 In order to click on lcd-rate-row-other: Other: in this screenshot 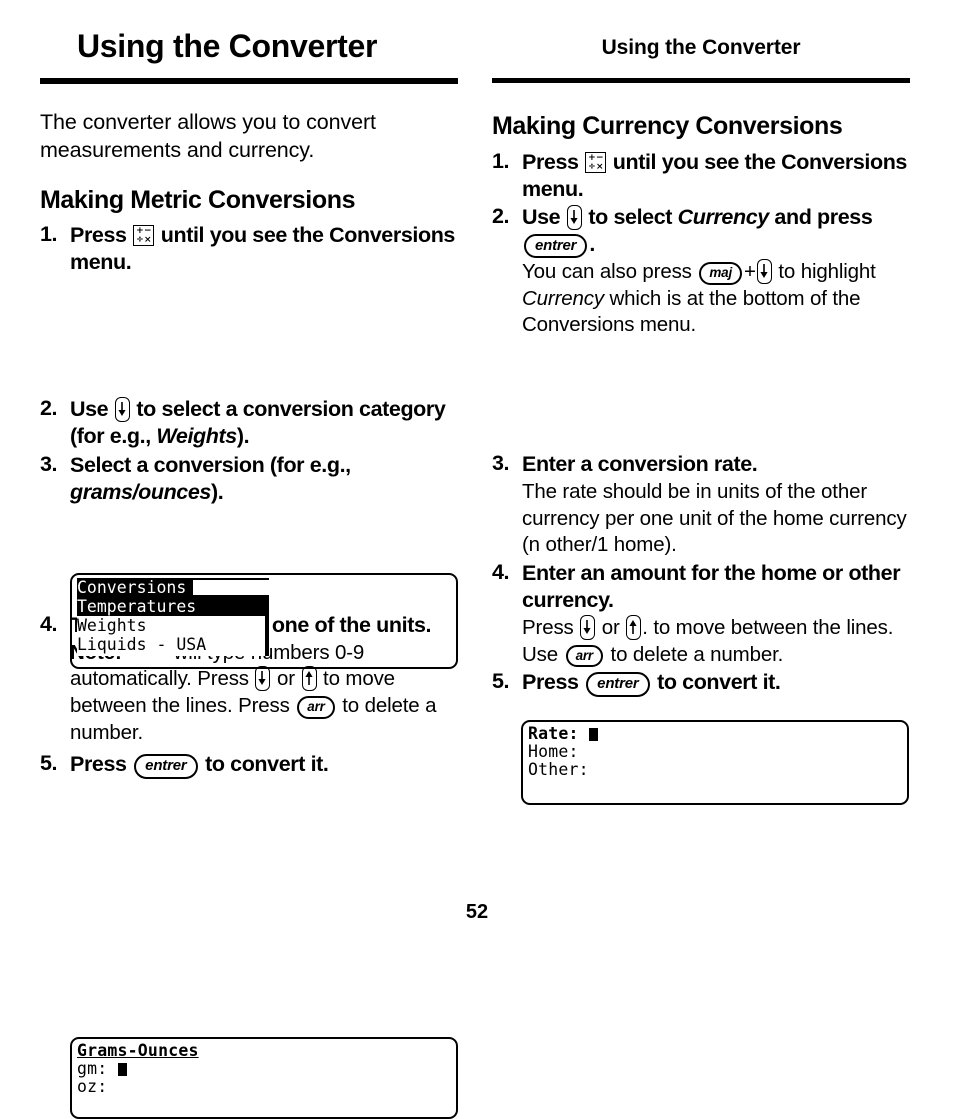, I will do `click(558, 769)`.